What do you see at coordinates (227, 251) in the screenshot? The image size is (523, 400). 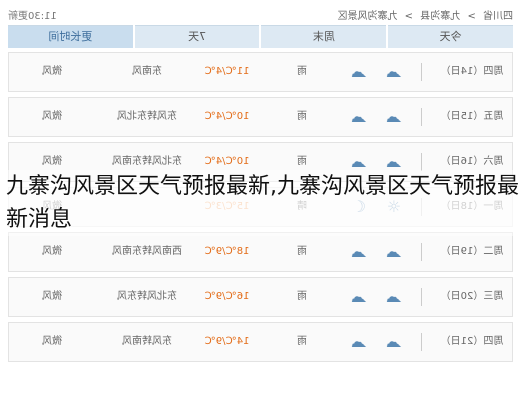 I see `temperature: 18℃/9℃` at bounding box center [227, 251].